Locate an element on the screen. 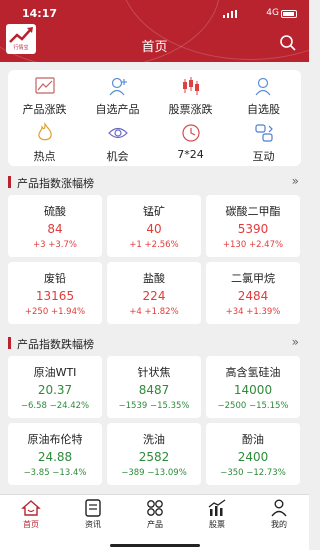  news-icon is located at coordinates (93, 508).